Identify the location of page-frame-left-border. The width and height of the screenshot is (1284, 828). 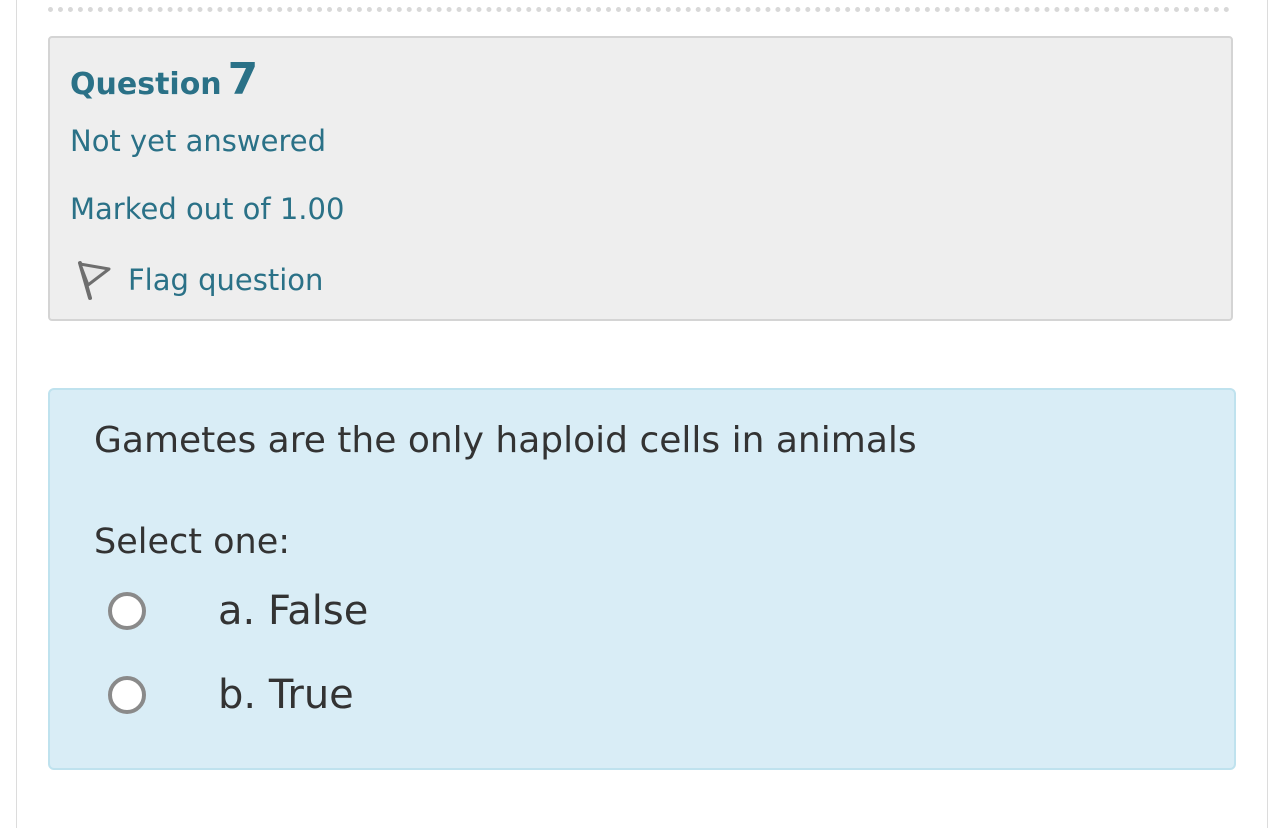
(16, 414).